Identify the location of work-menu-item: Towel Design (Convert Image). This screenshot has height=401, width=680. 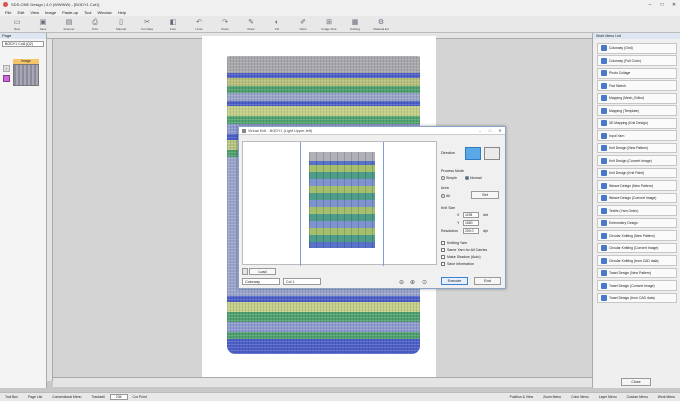
(637, 285).